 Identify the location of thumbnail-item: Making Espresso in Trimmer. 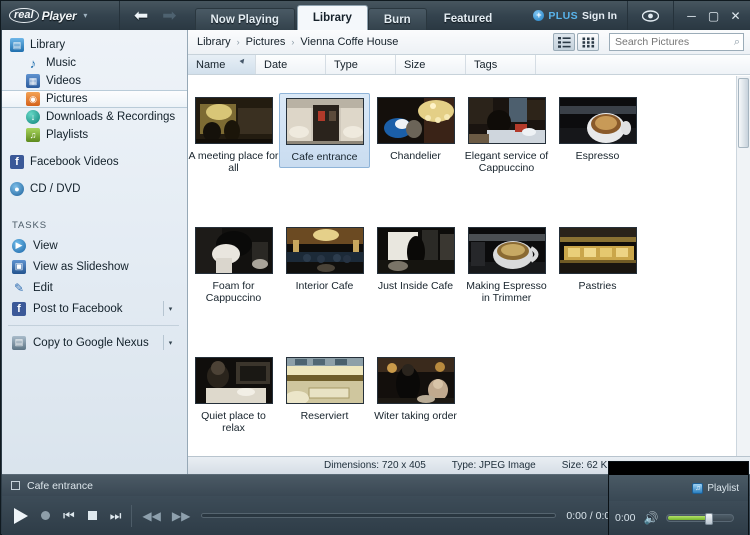
(506, 285).